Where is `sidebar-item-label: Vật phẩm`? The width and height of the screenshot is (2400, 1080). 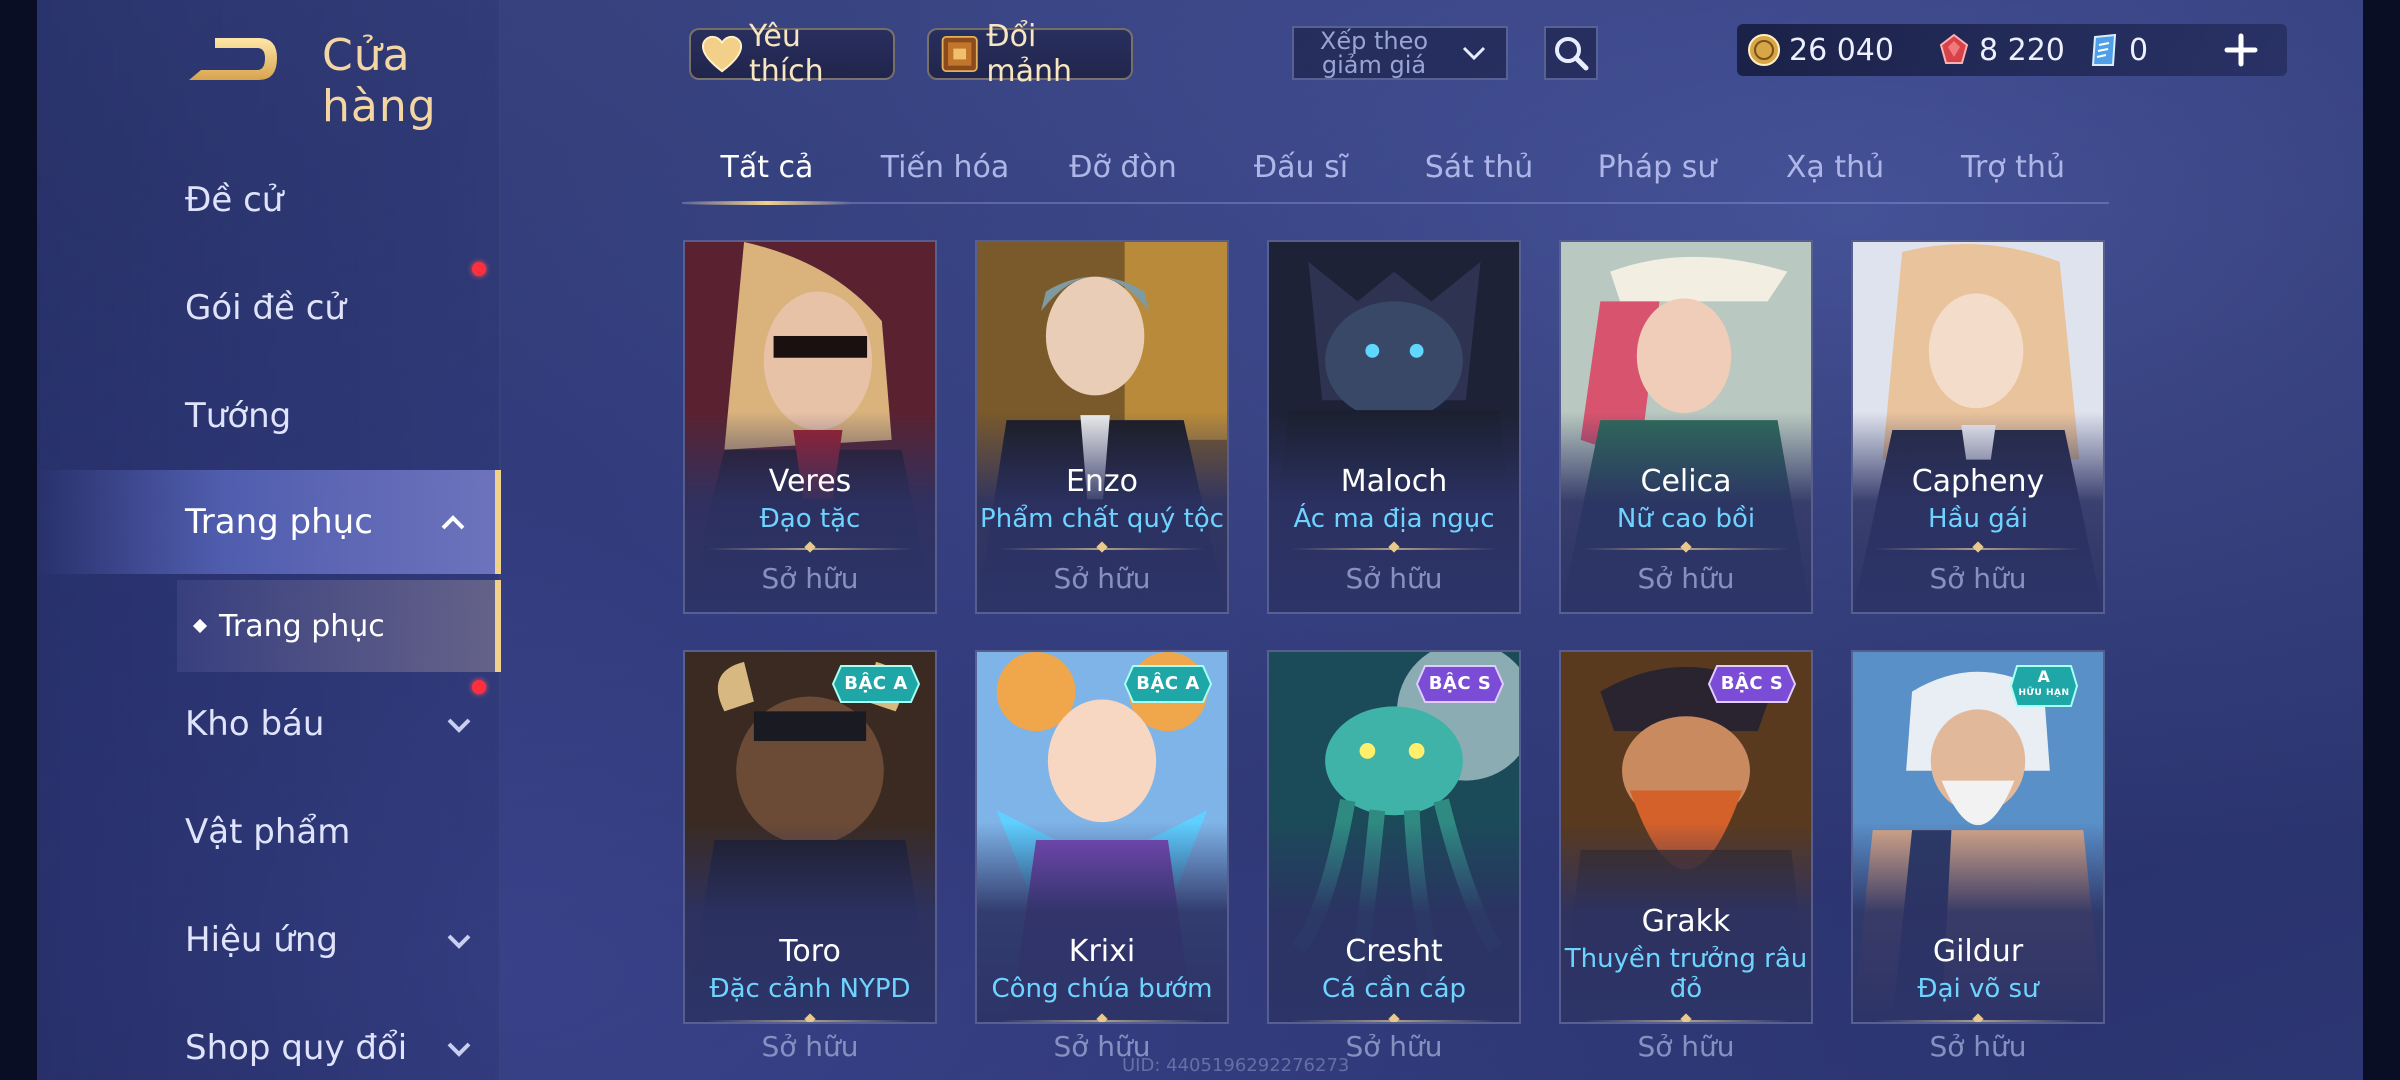 sidebar-item-label: Vật phẩm is located at coordinates (268, 832).